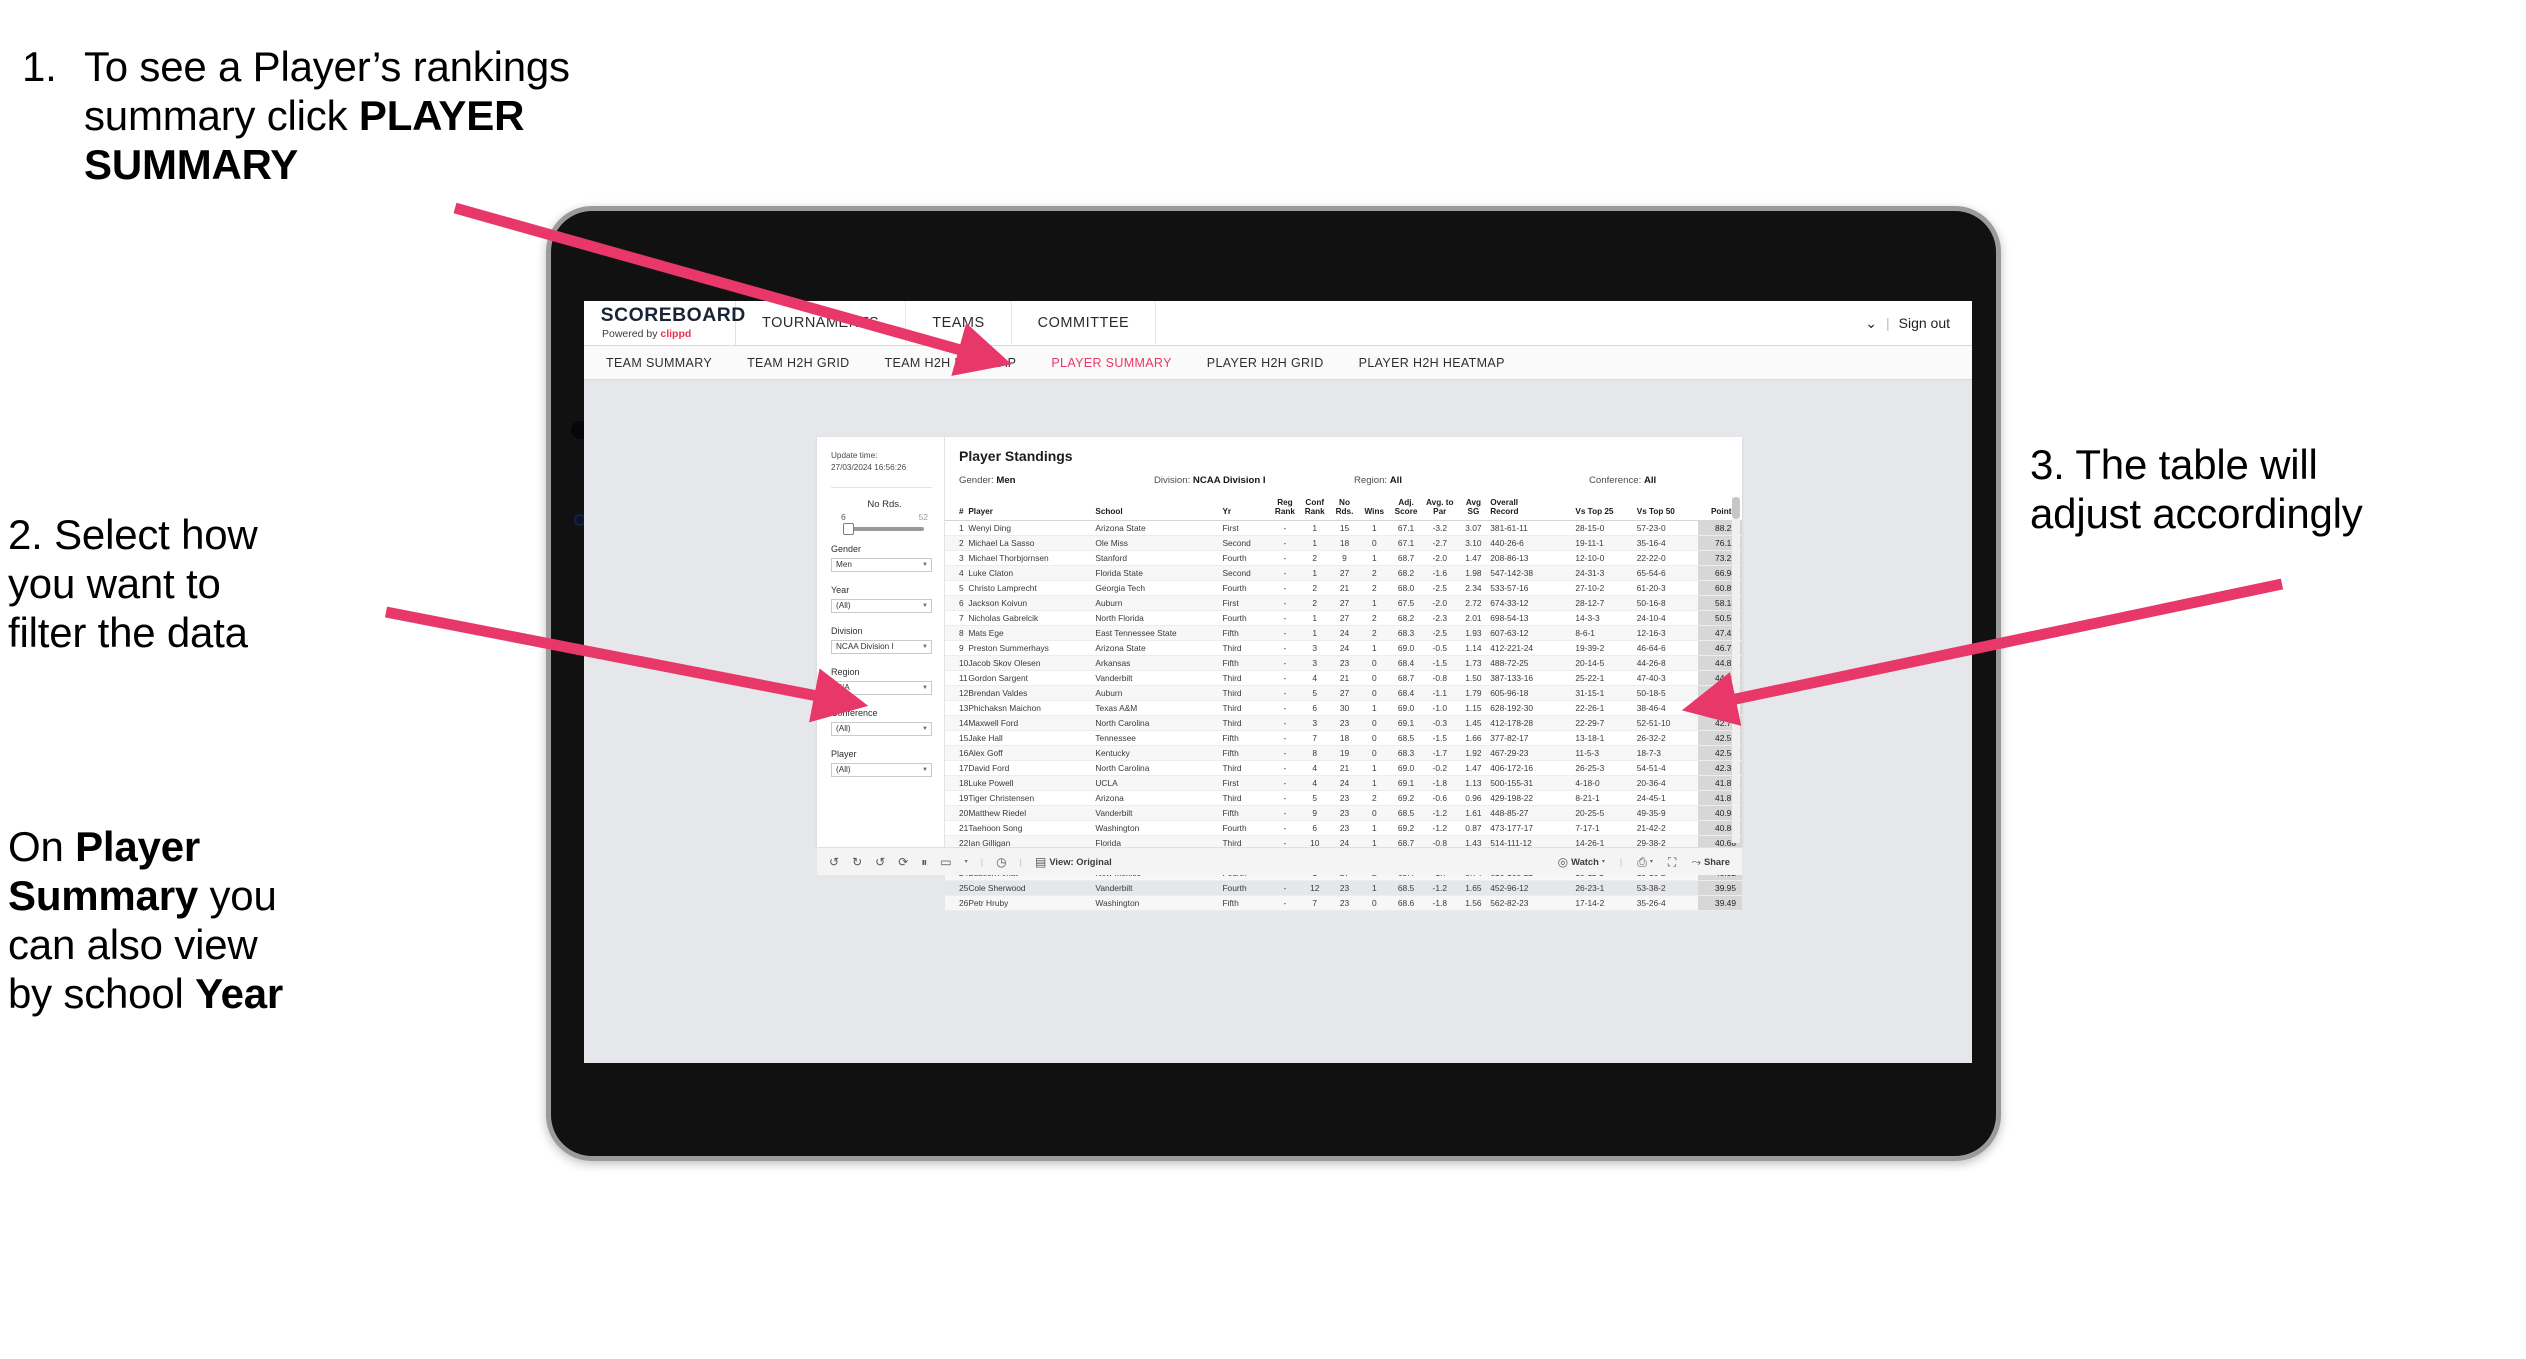  Describe the element at coordinates (966, 862) in the screenshot. I see `chevron-down-icon: ▾` at that location.